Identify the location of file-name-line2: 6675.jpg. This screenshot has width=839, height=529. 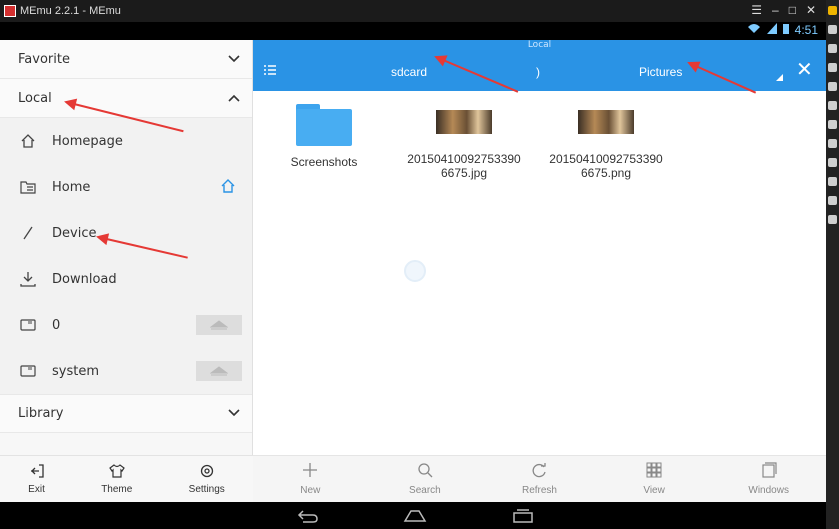
(464, 173).